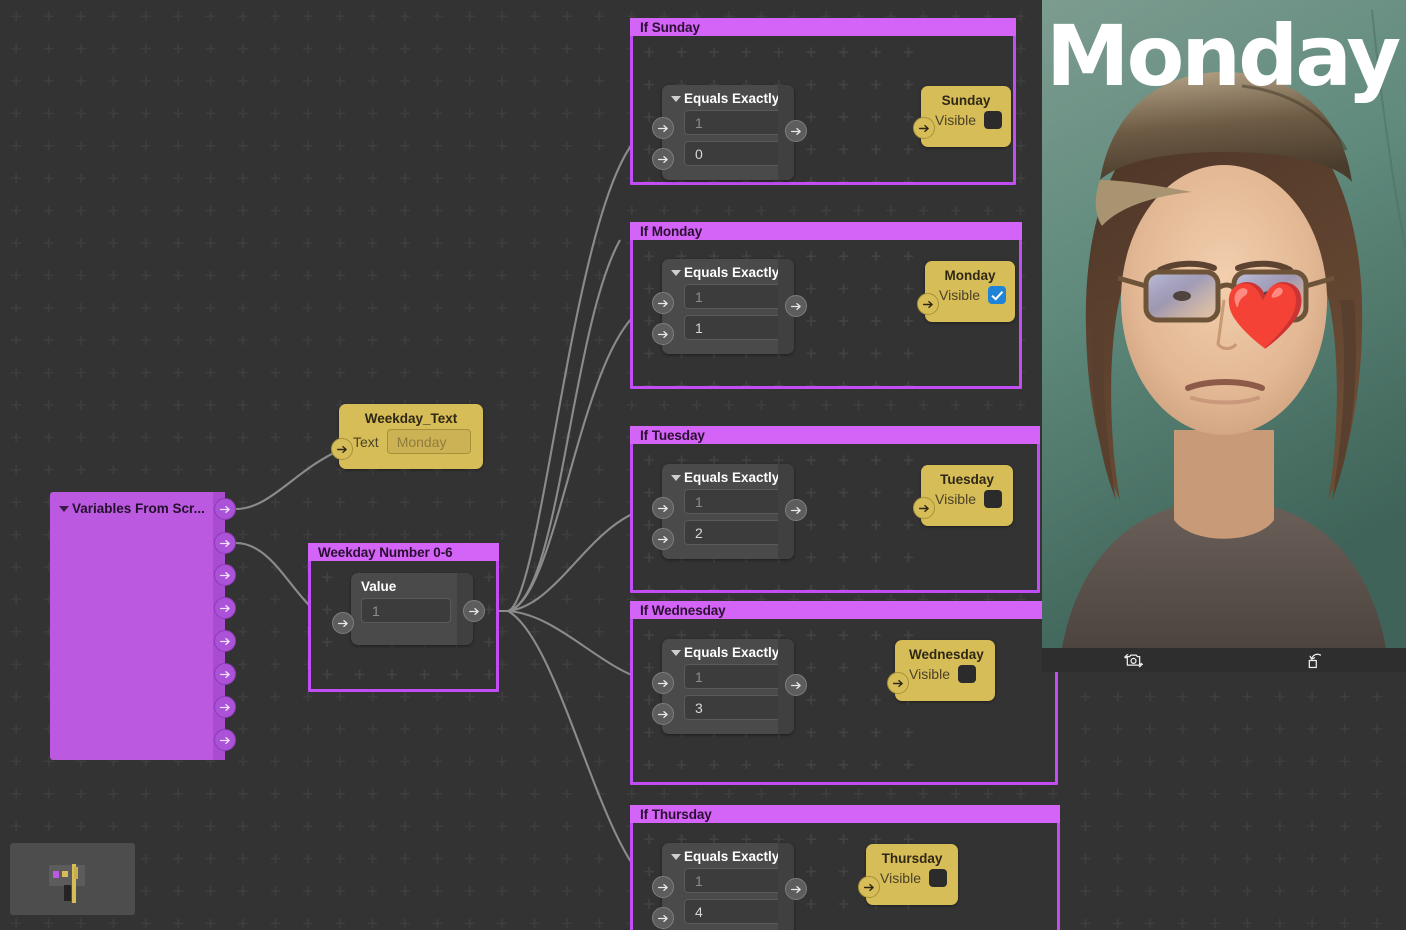  I want to click on output-node-input-port-monday, so click(928, 304).